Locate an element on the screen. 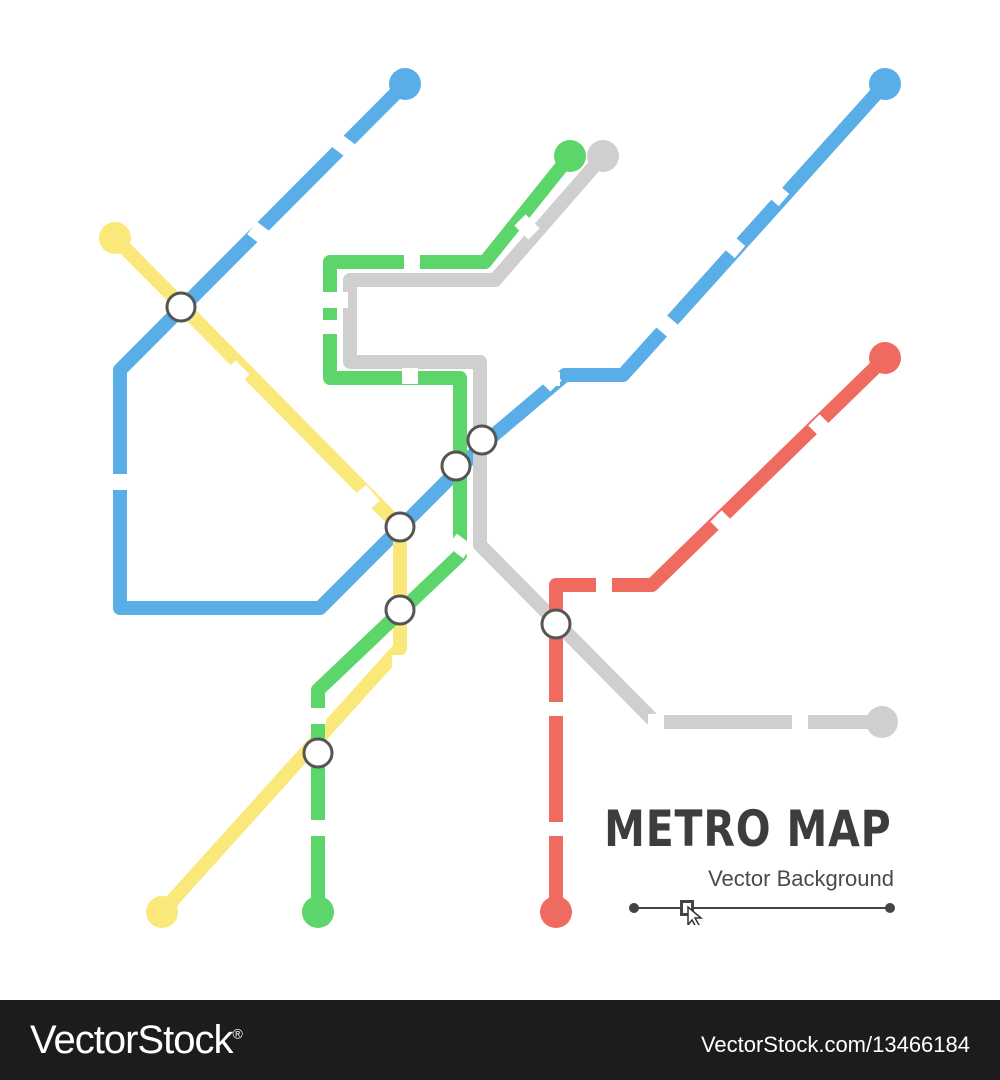  interchange-7-station is located at coordinates (318, 753).